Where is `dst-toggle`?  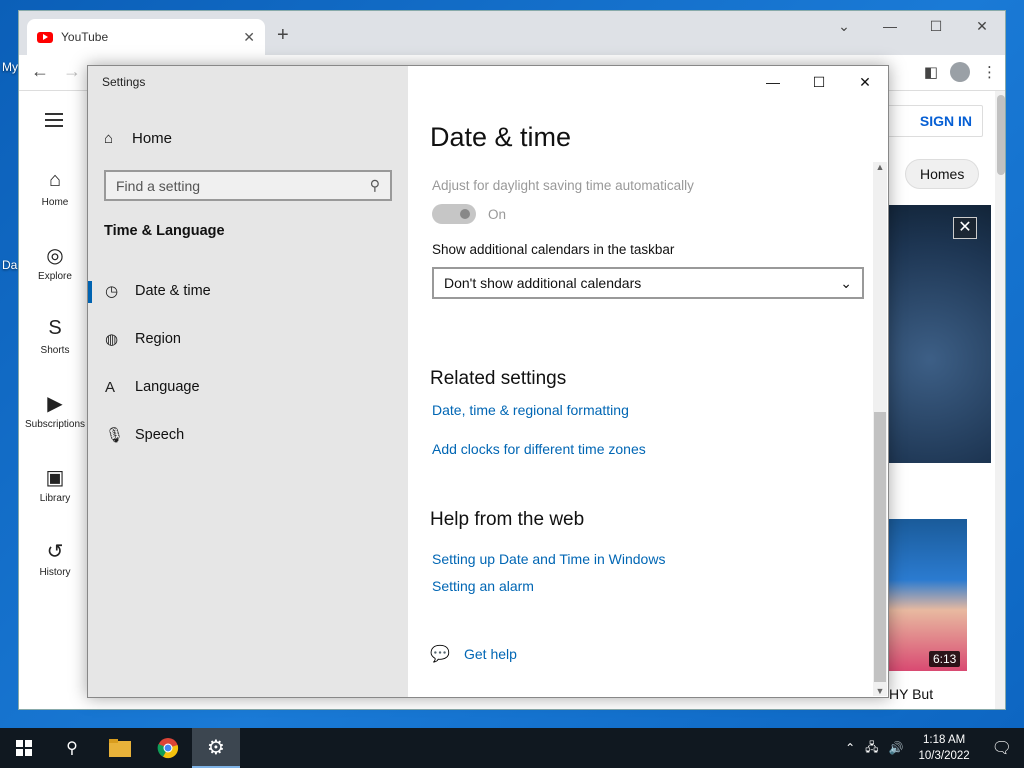 dst-toggle is located at coordinates (454, 214).